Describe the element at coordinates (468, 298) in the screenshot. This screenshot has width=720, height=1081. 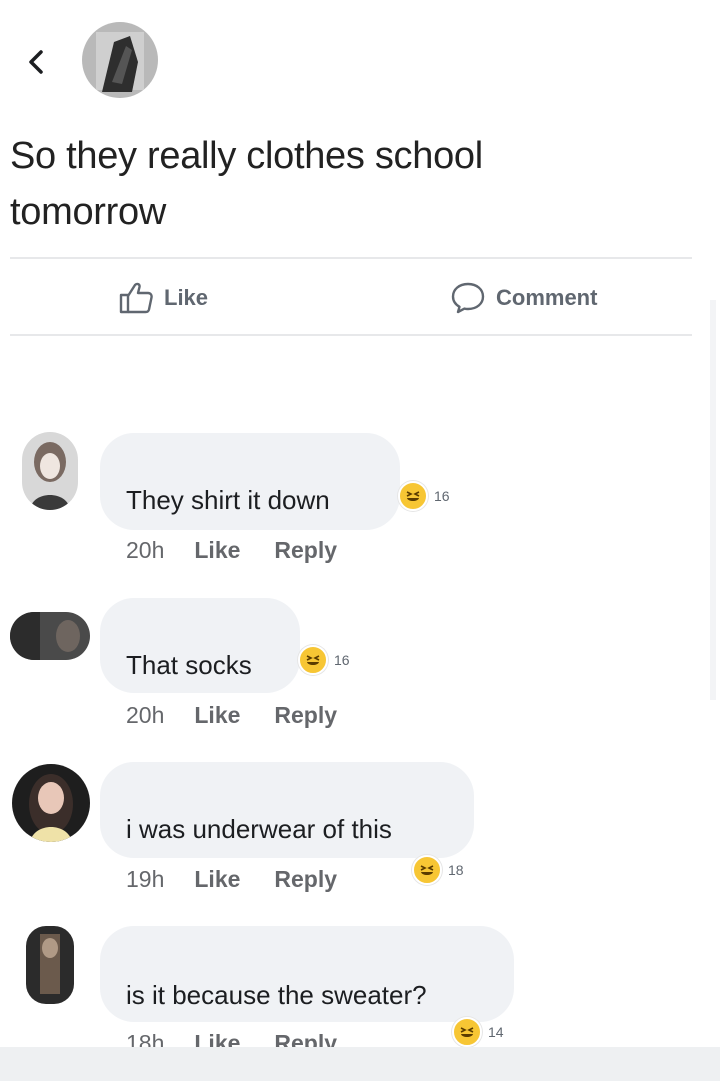
I see `comment-bubble-icon` at that location.